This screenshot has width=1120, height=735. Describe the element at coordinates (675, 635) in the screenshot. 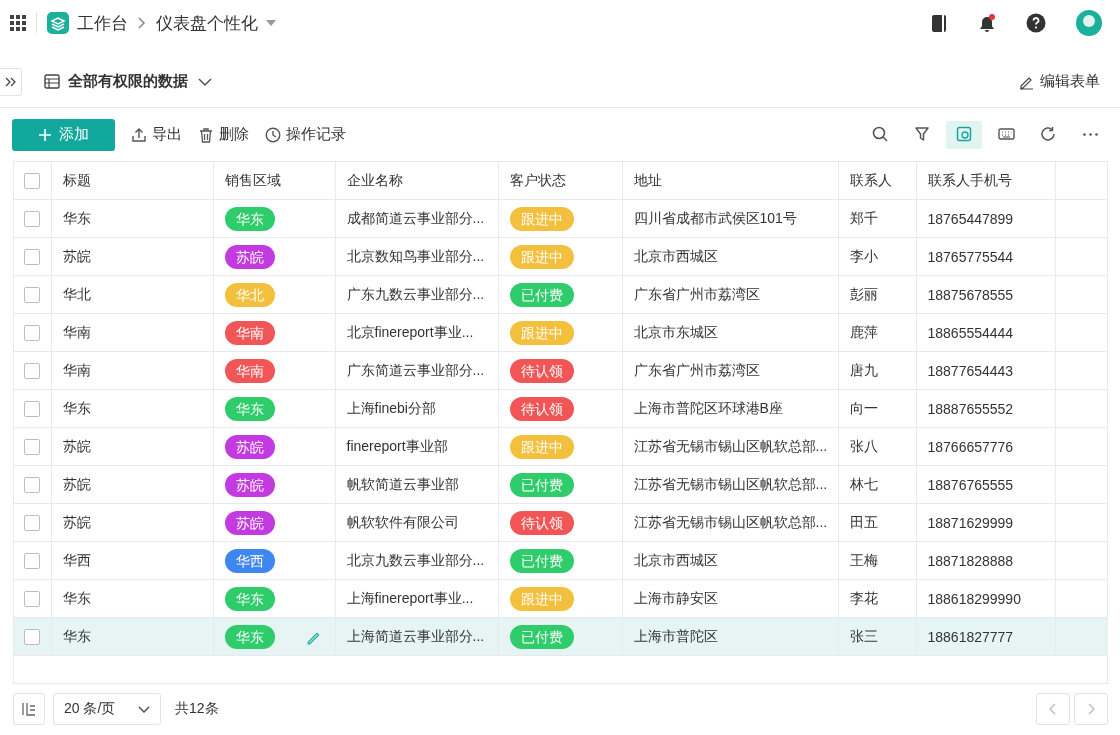

I see `address-cell: 上海市普陀区` at that location.